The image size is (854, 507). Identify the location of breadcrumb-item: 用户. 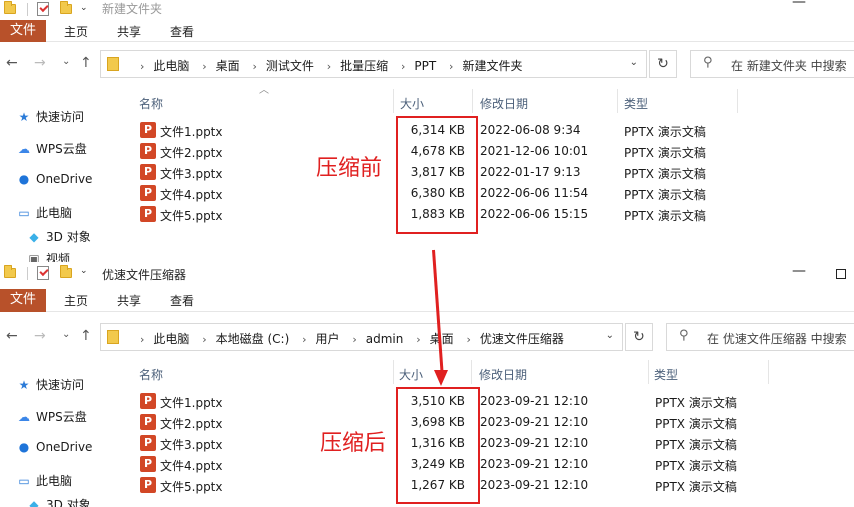
(328, 339).